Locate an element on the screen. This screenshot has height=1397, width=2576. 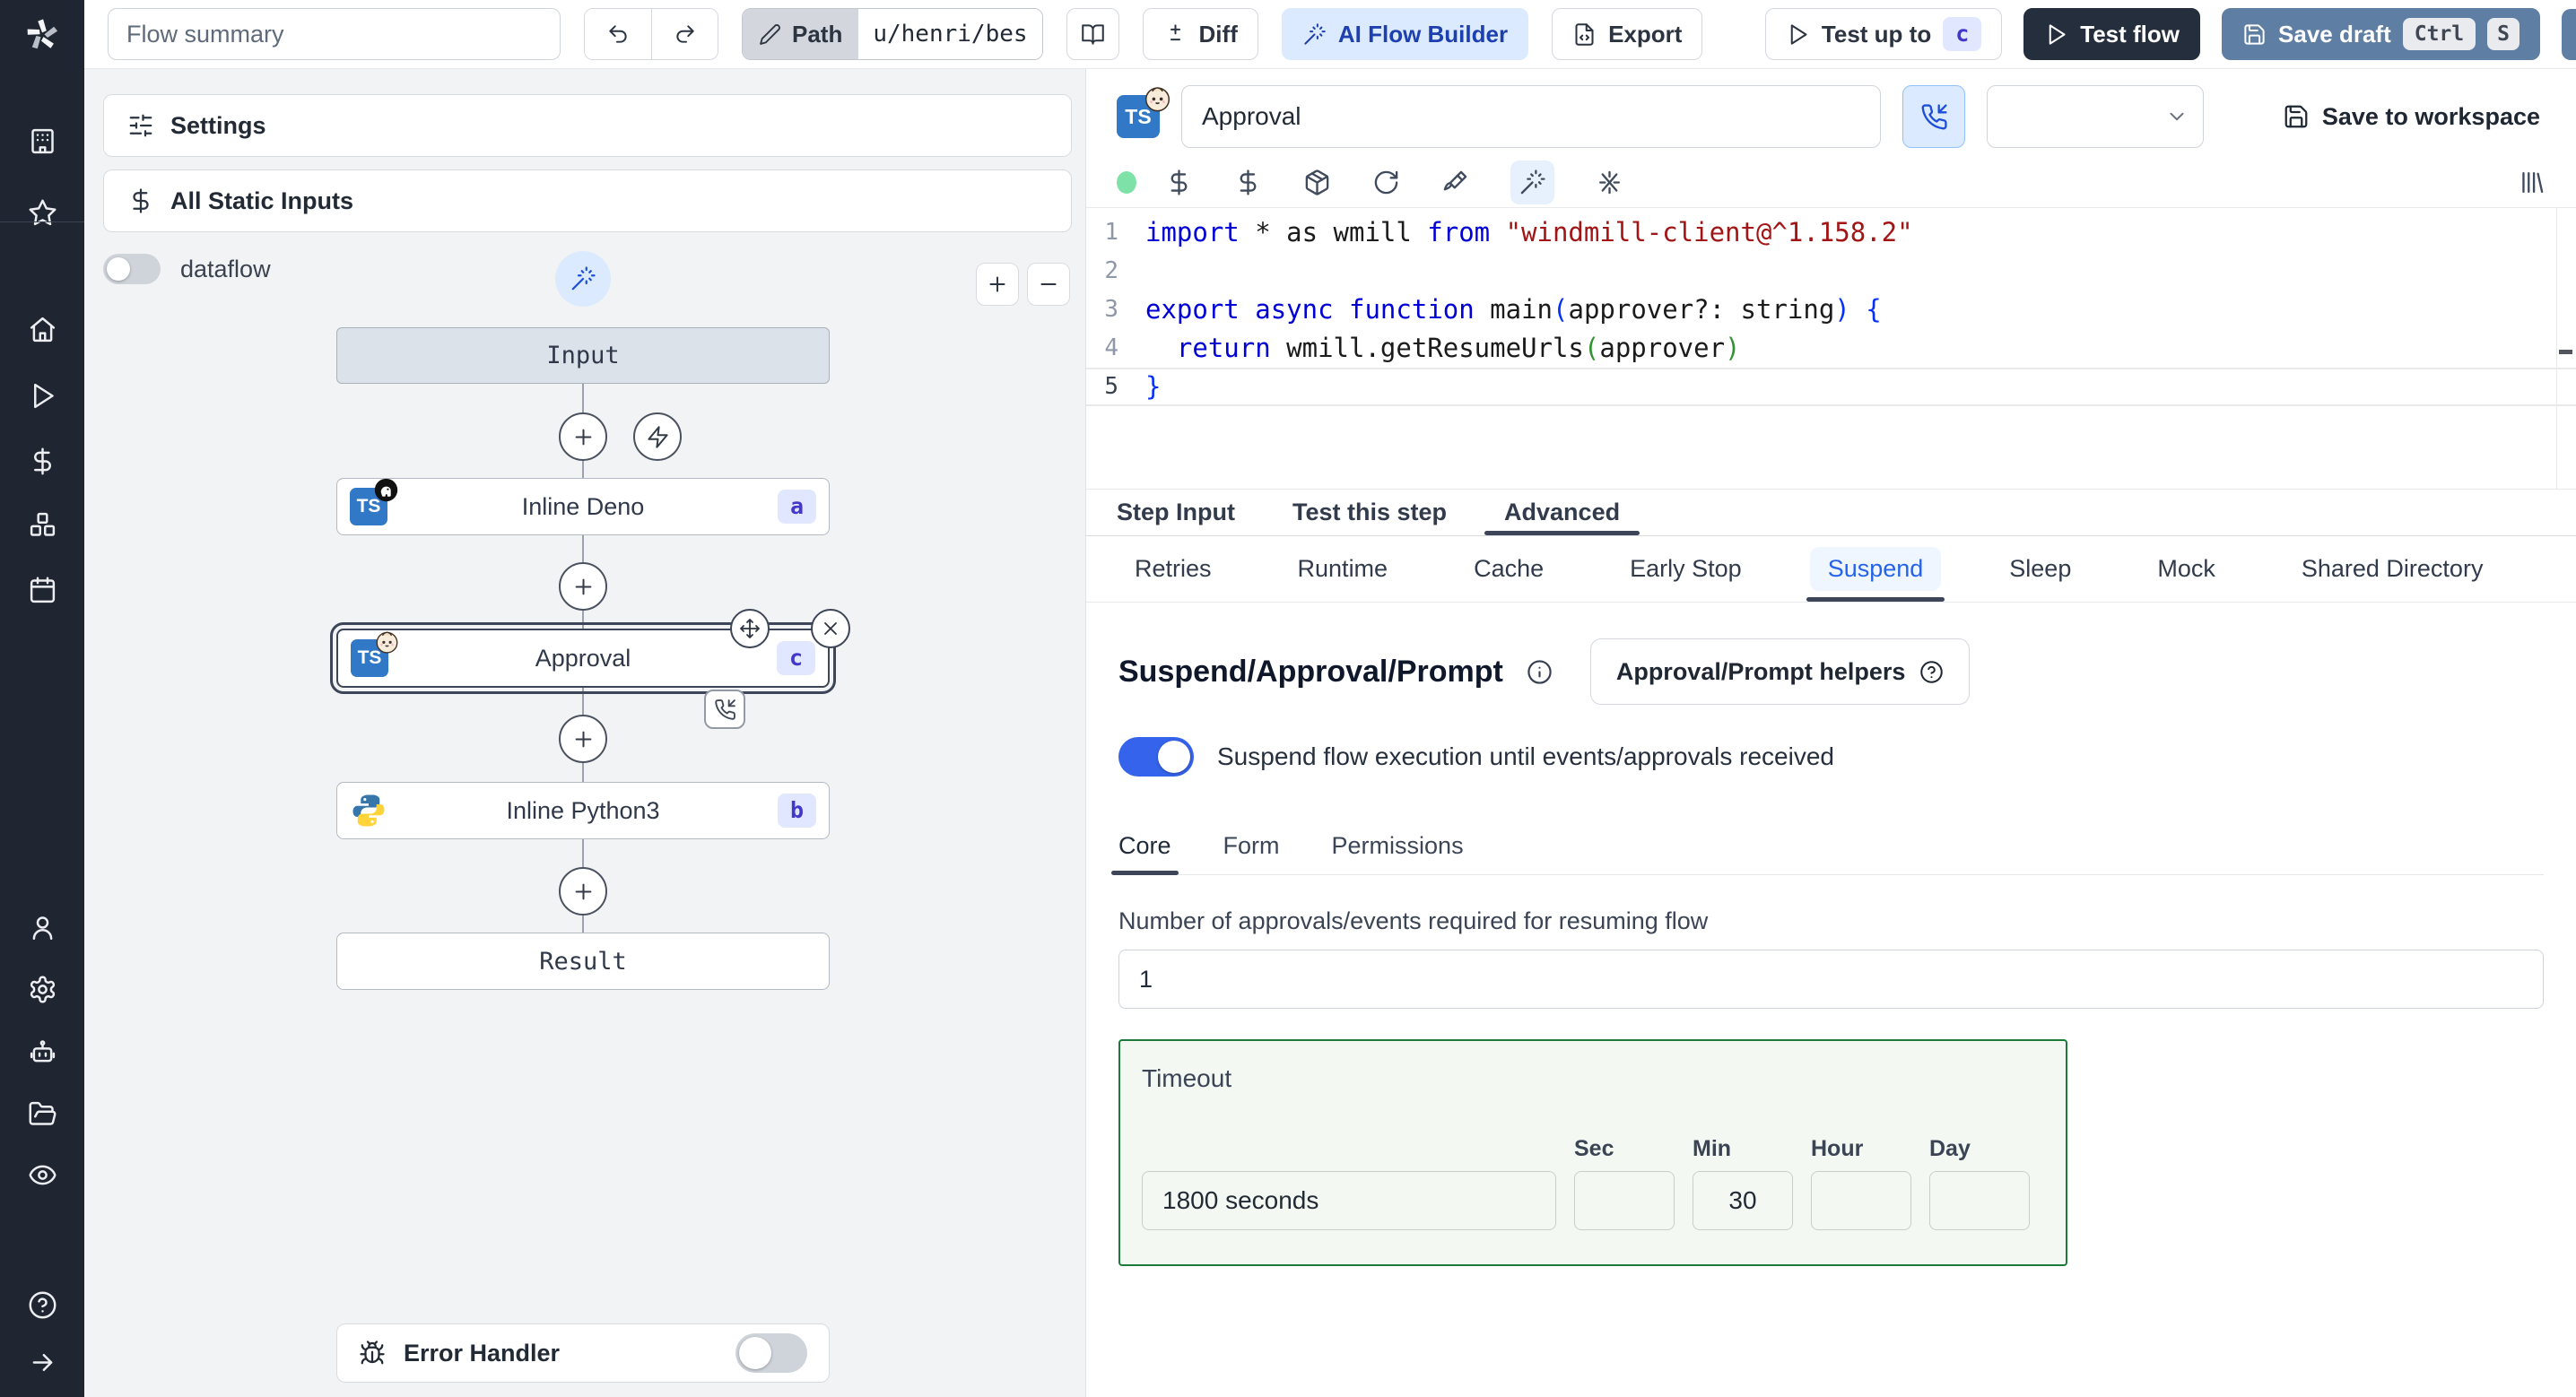
tab-test-this-step: Test this step is located at coordinates (1369, 512).